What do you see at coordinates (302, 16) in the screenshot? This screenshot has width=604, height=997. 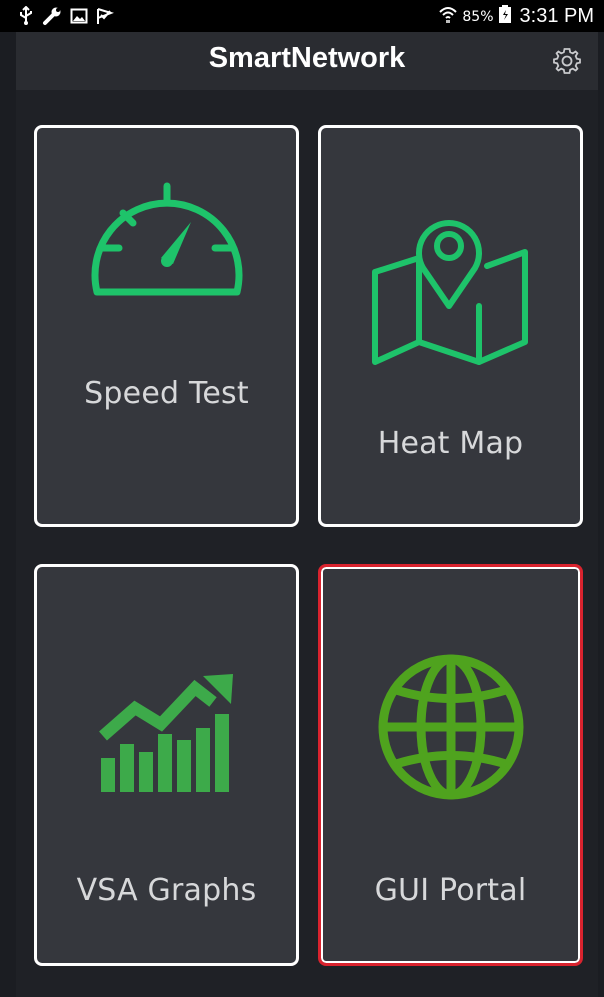 I see `status-bar: 85% 3:31 PM` at bounding box center [302, 16].